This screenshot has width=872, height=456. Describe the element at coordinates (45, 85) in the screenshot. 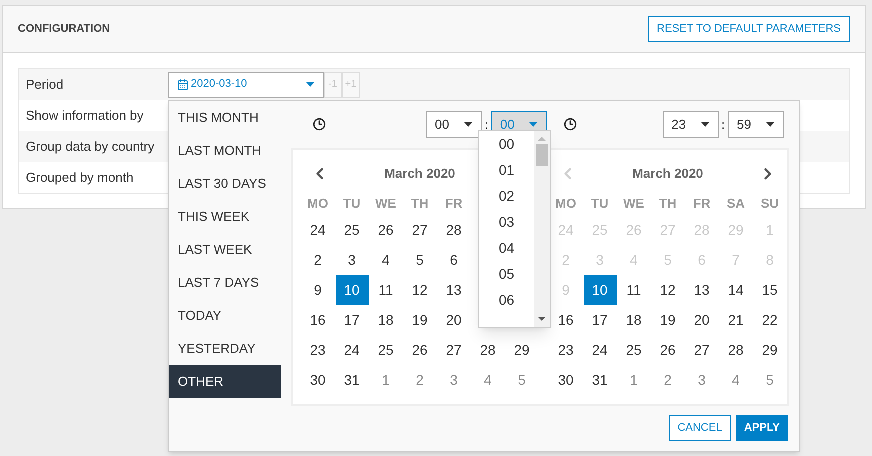

I see `setting-label: Period` at that location.